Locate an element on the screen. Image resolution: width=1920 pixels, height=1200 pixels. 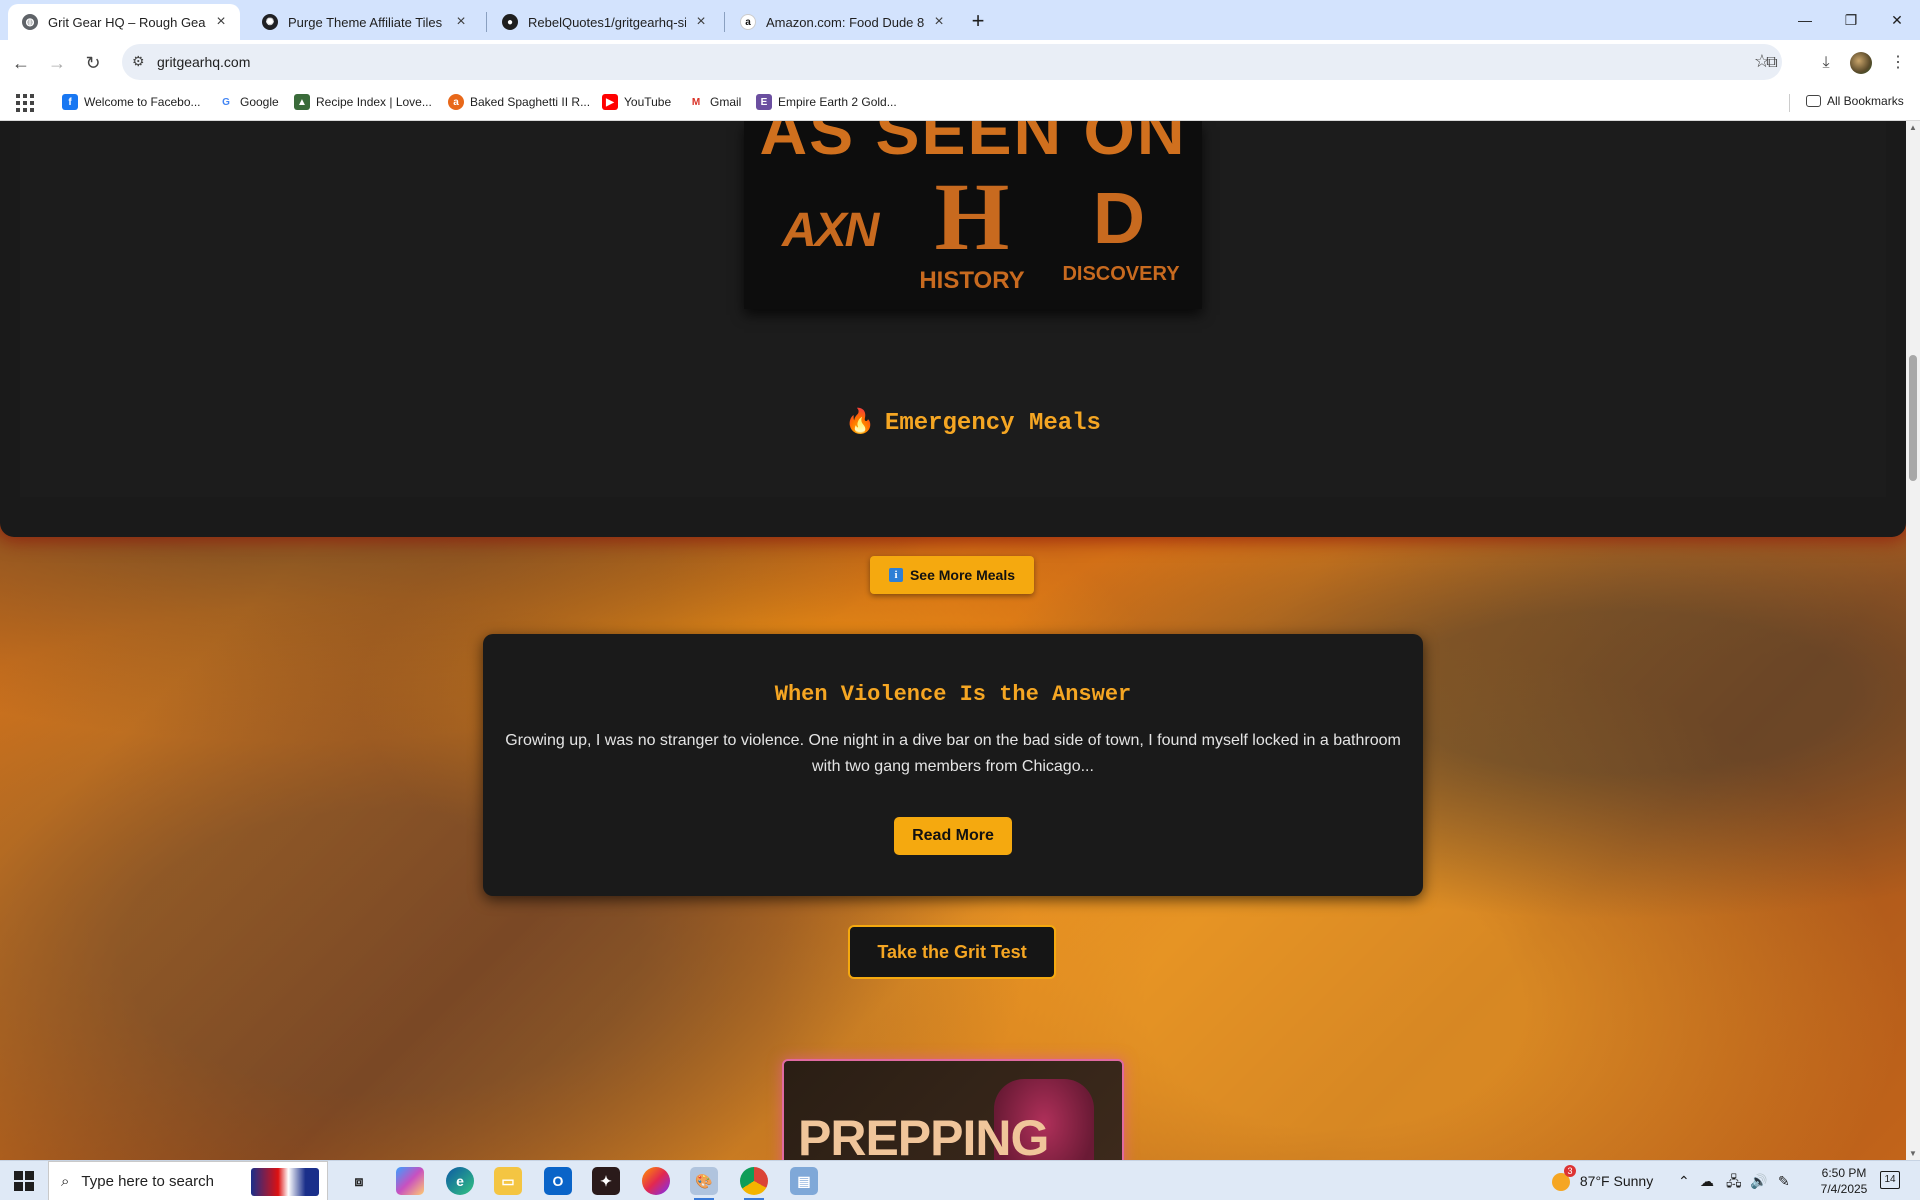
chrome-icon is located at coordinates (754, 1183).